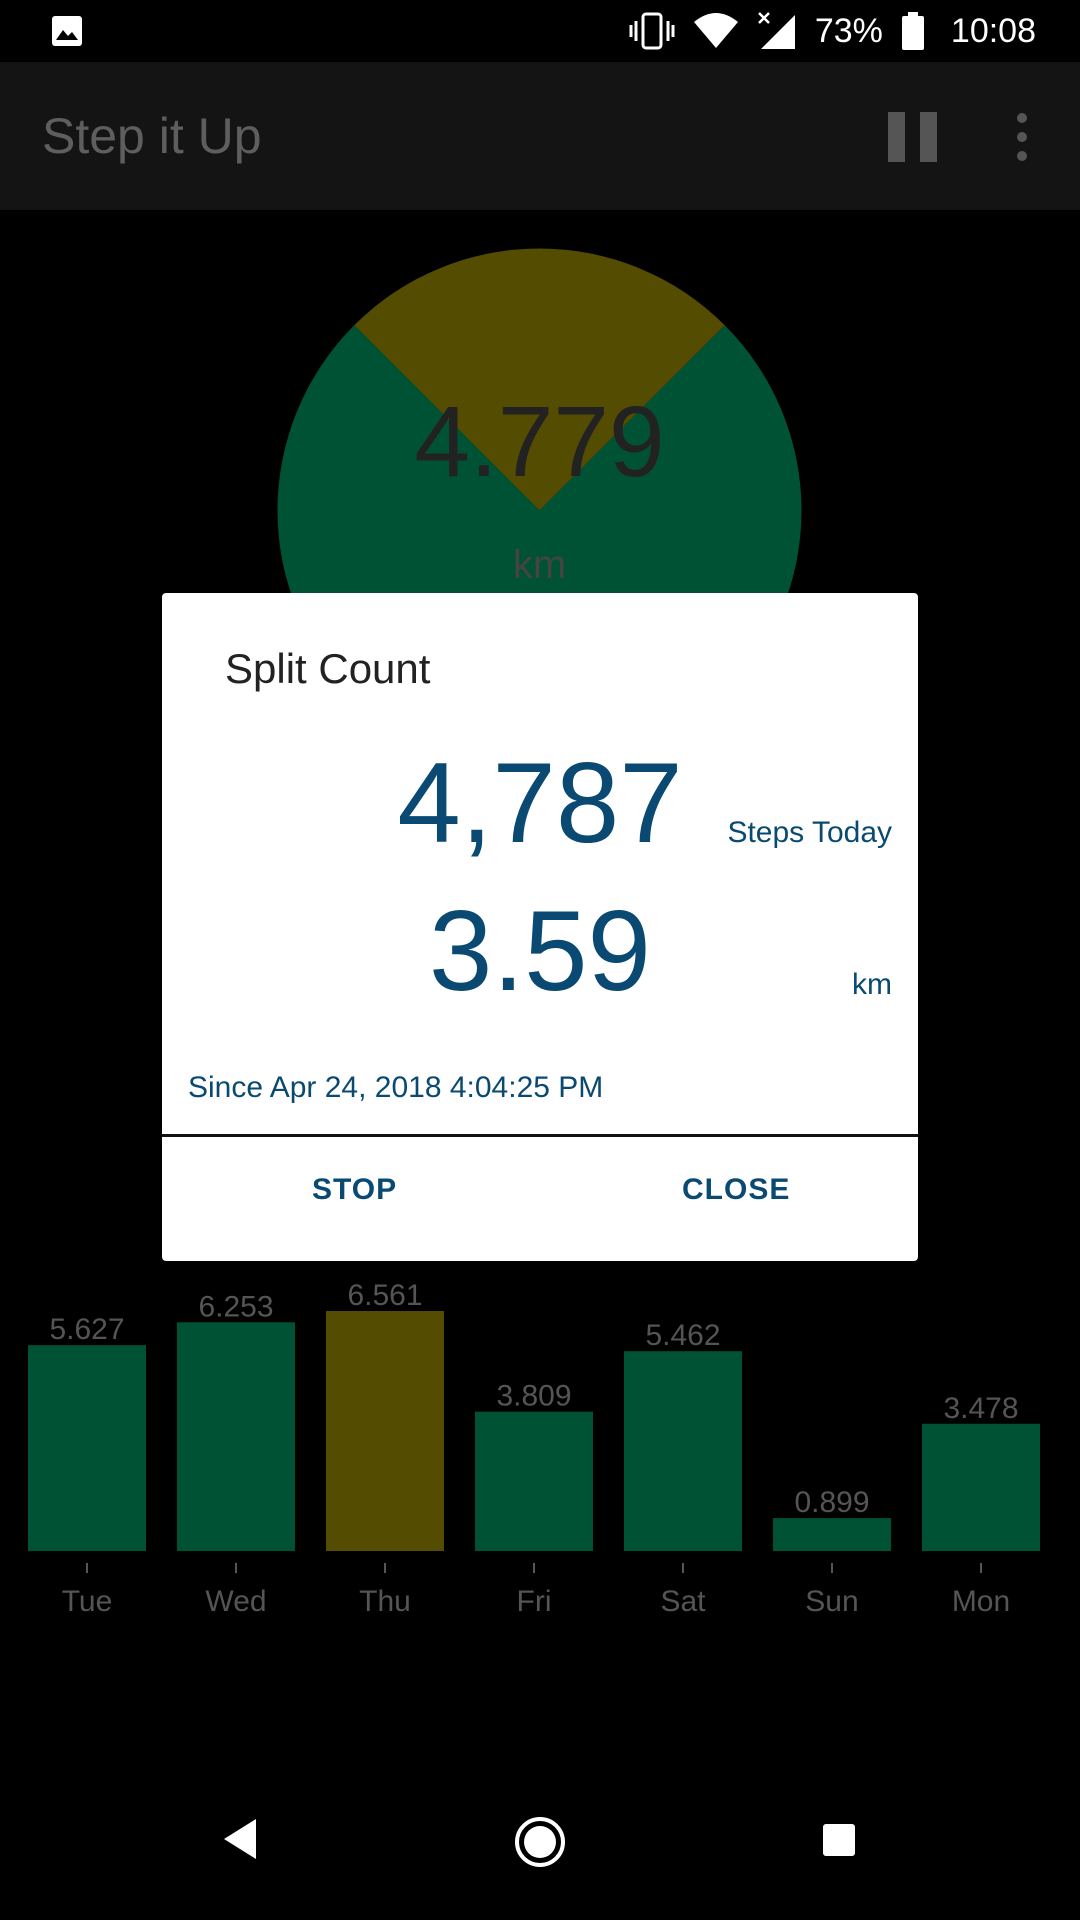  Describe the element at coordinates (716, 31) in the screenshot. I see `wifi-icon` at that location.